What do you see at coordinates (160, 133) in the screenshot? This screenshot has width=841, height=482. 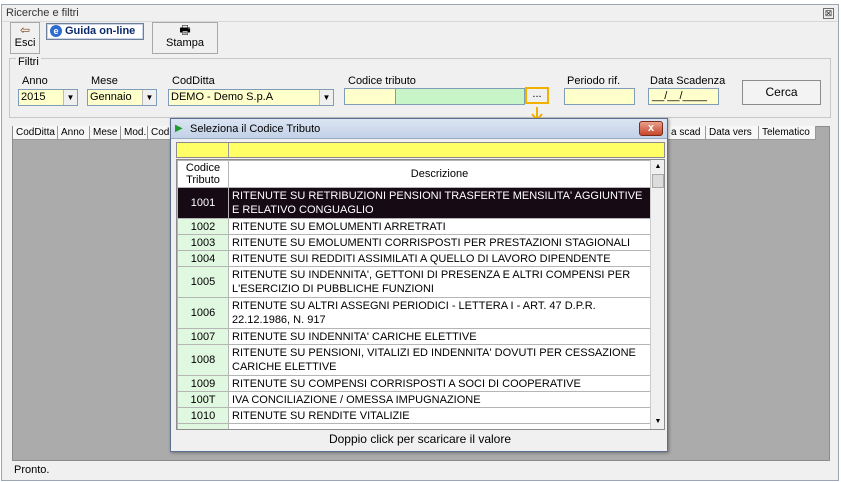 I see `col-header-cod: Cod` at bounding box center [160, 133].